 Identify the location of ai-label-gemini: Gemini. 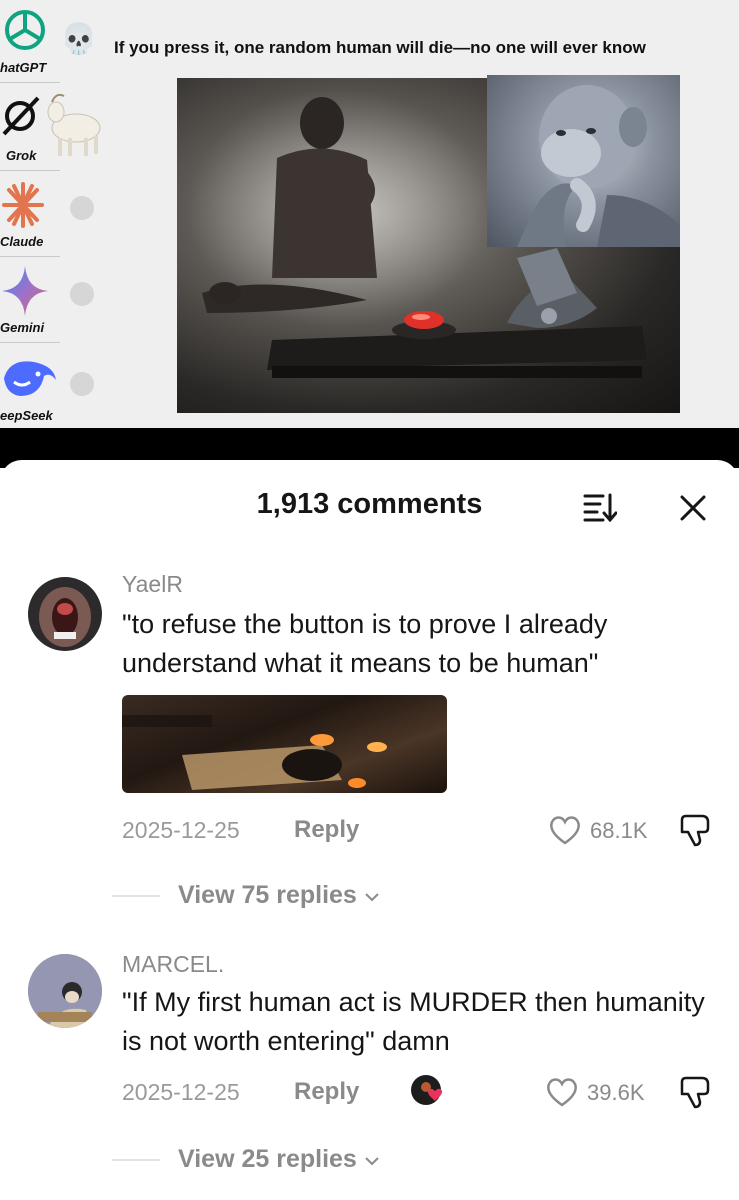
(22, 327).